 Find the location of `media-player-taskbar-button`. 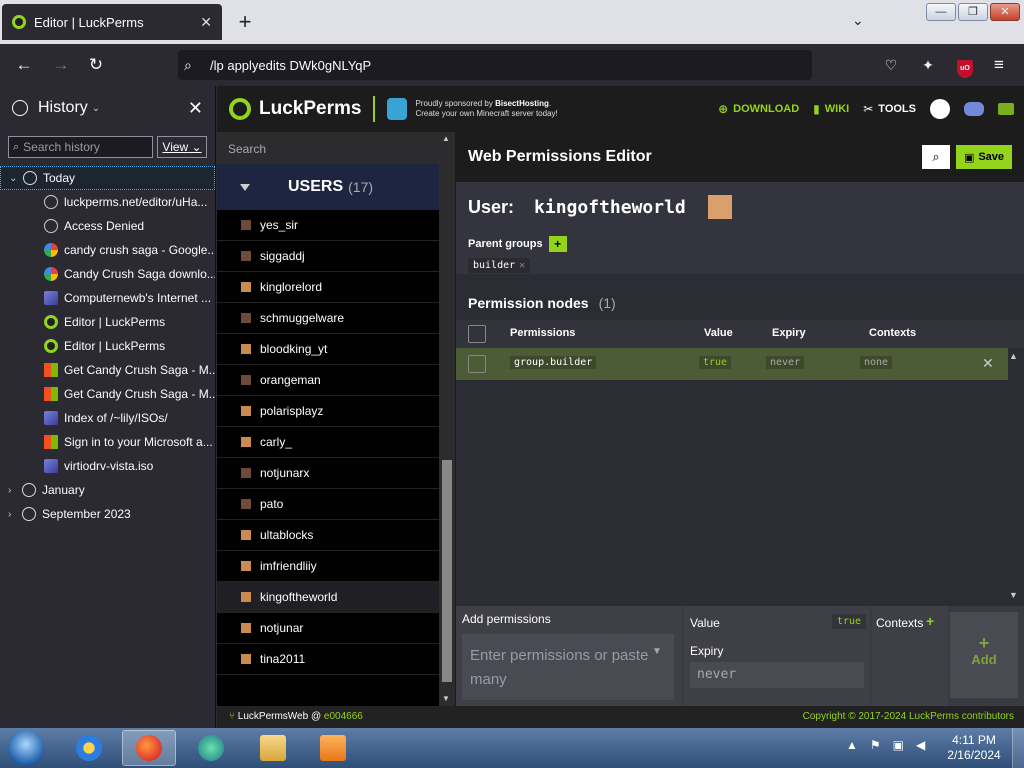

media-player-taskbar-button is located at coordinates (333, 748).